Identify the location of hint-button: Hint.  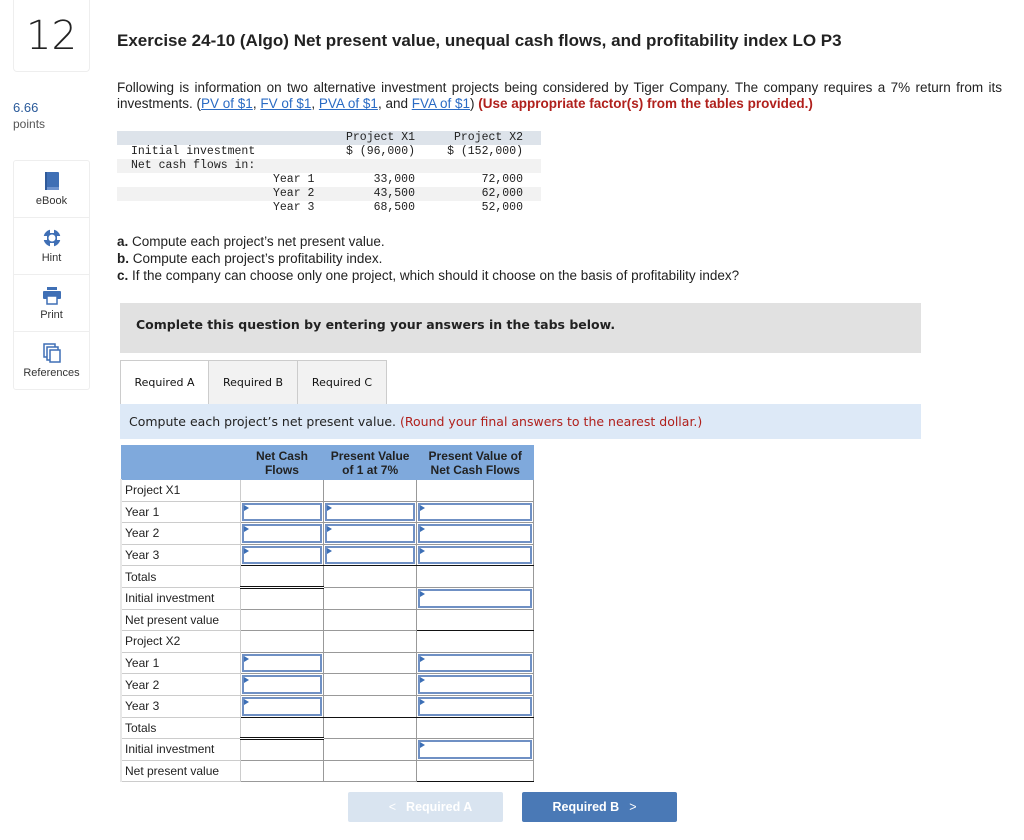
(51, 246).